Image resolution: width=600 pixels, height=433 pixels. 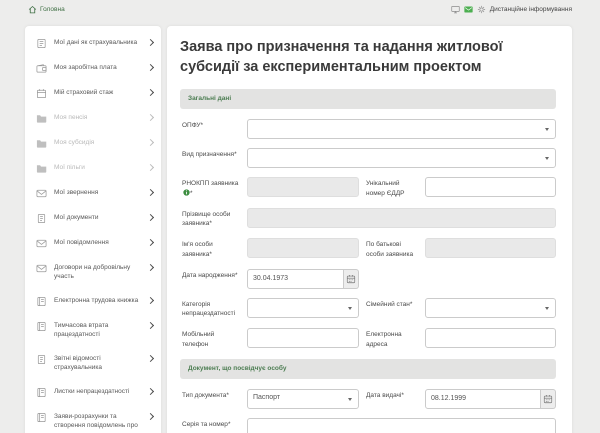 I want to click on birth-date-input, so click(x=296, y=278).